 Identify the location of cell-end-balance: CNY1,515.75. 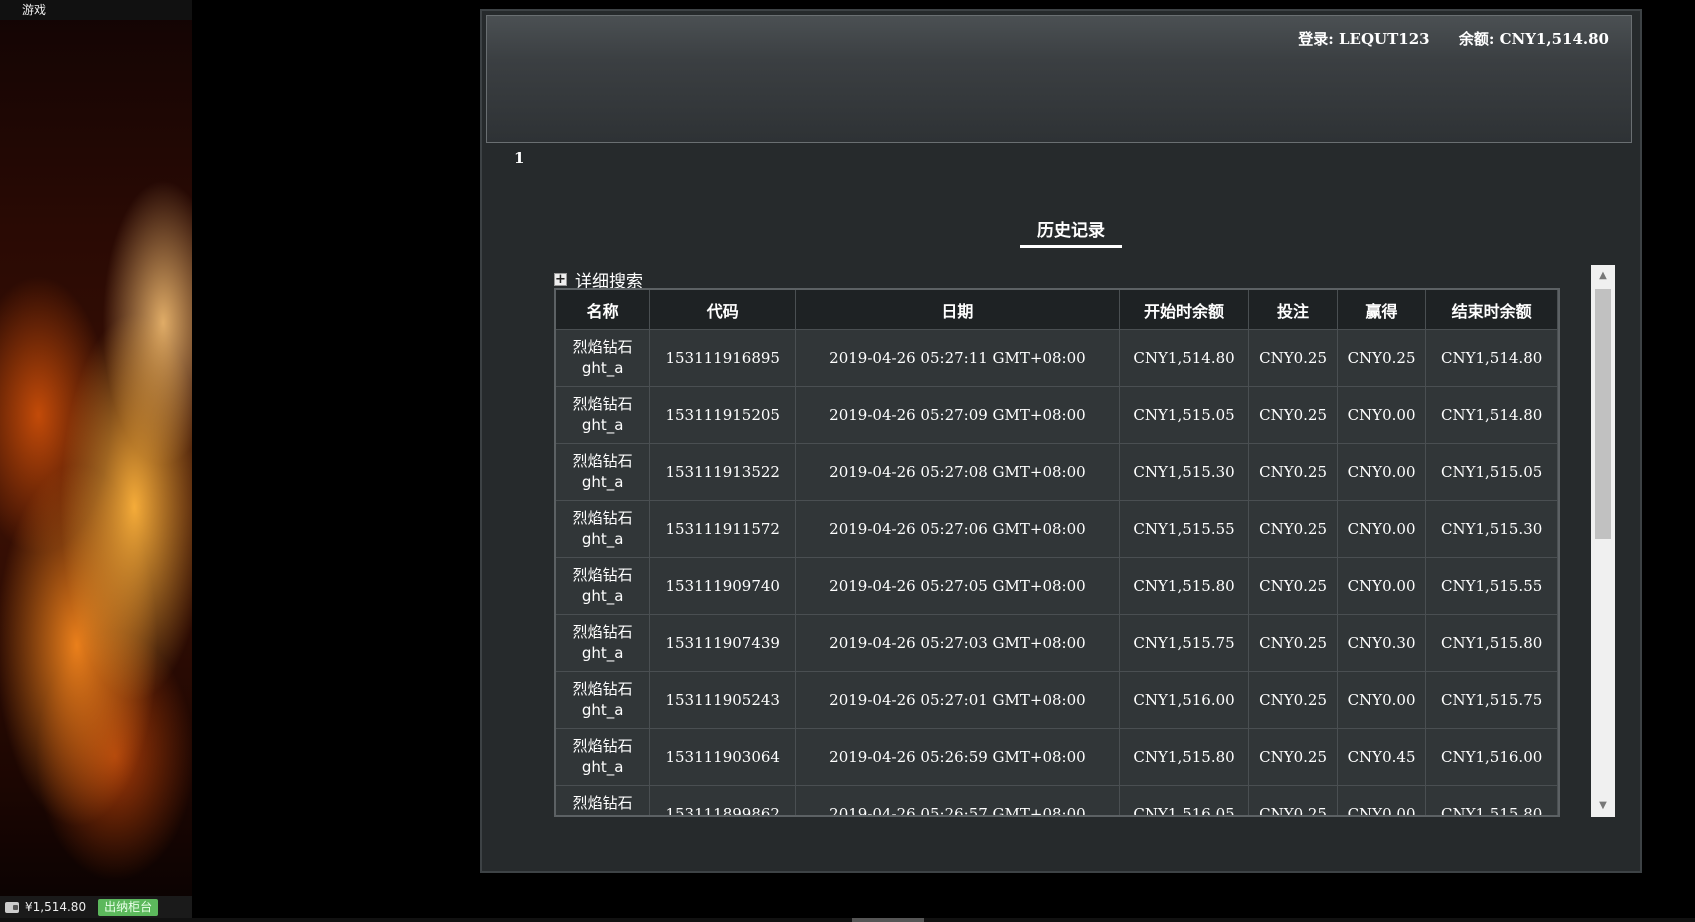
(1491, 700).